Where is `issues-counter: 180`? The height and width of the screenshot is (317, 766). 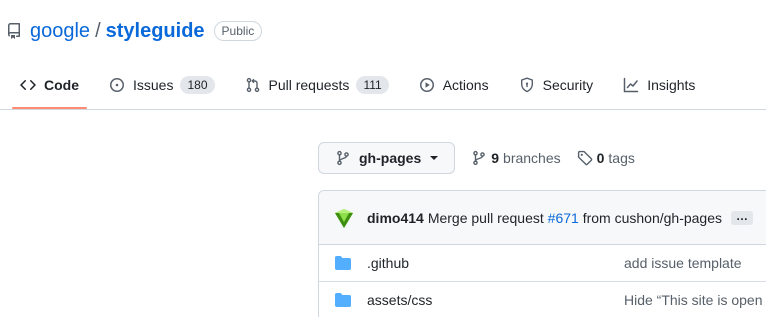
issues-counter: 180 is located at coordinates (197, 85).